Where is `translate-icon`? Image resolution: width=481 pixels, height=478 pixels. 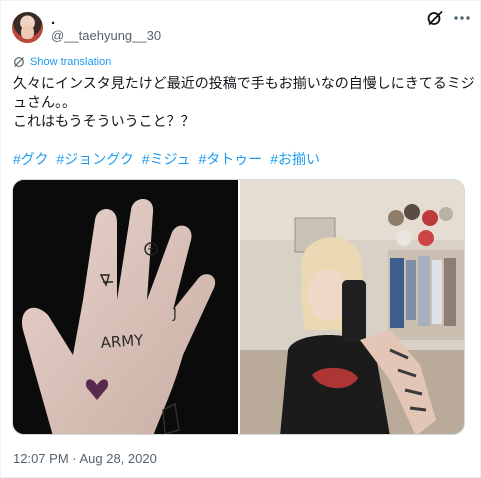 translate-icon is located at coordinates (19, 62).